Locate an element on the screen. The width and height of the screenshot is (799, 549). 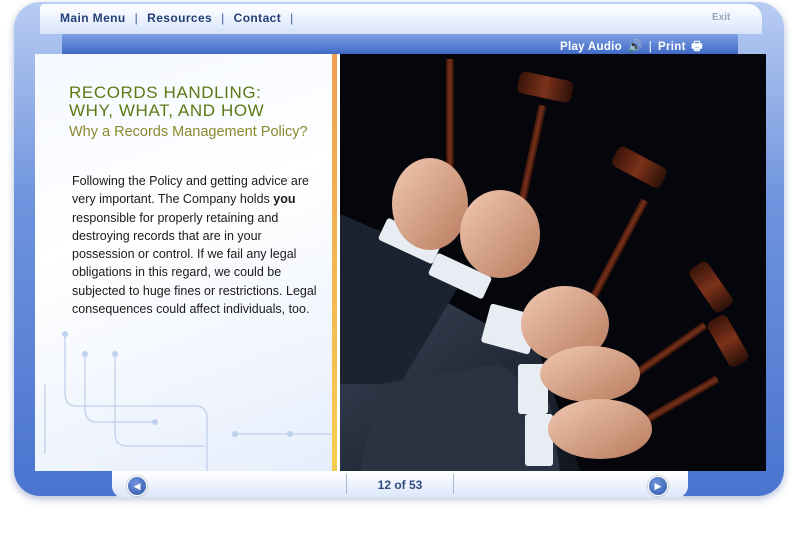
nav-contact: Contact is located at coordinates (257, 18).